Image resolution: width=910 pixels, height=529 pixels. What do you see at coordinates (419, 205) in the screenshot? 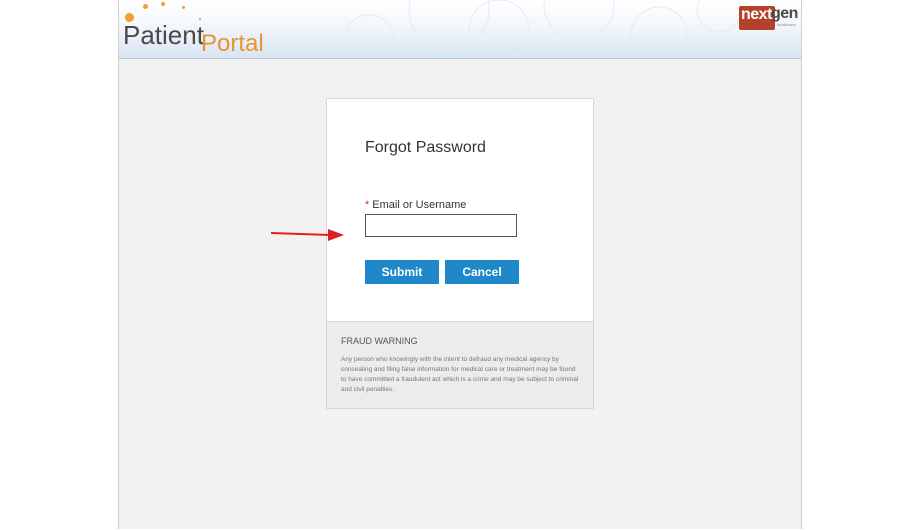
I see `email-username-label-text: Email or Username` at bounding box center [419, 205].